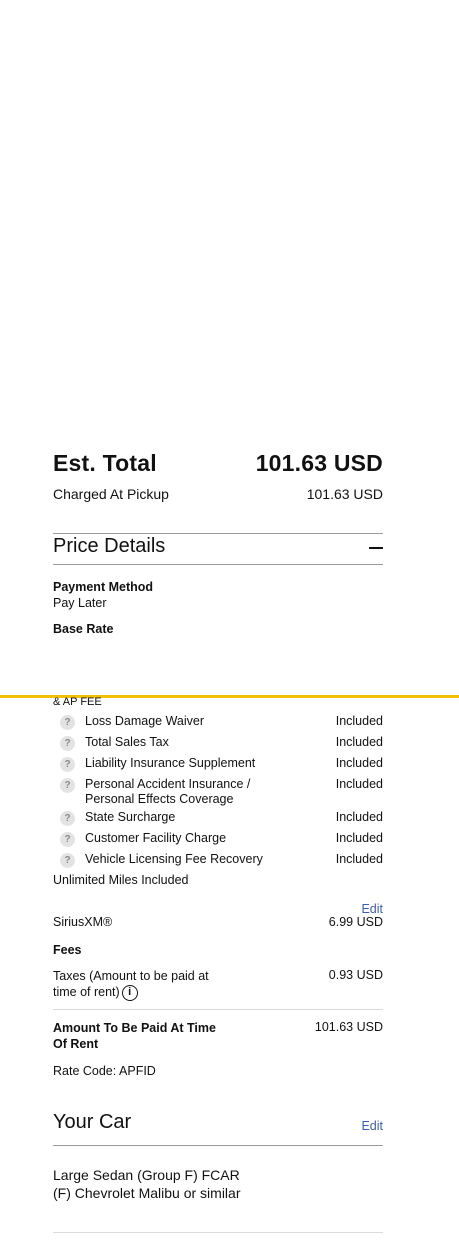  I want to click on item-name: Liability Insurance Supplement, so click(170, 763).